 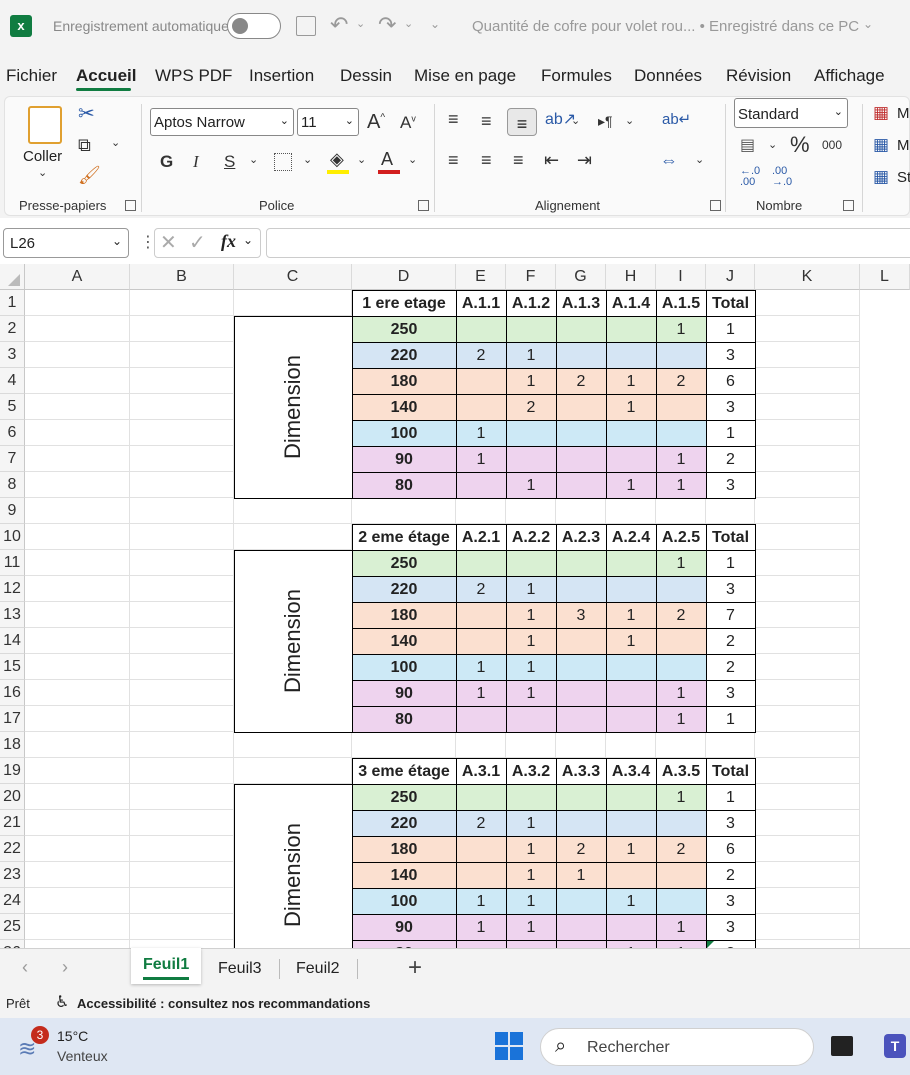 I want to click on dimension-value: 180, so click(x=404, y=849).